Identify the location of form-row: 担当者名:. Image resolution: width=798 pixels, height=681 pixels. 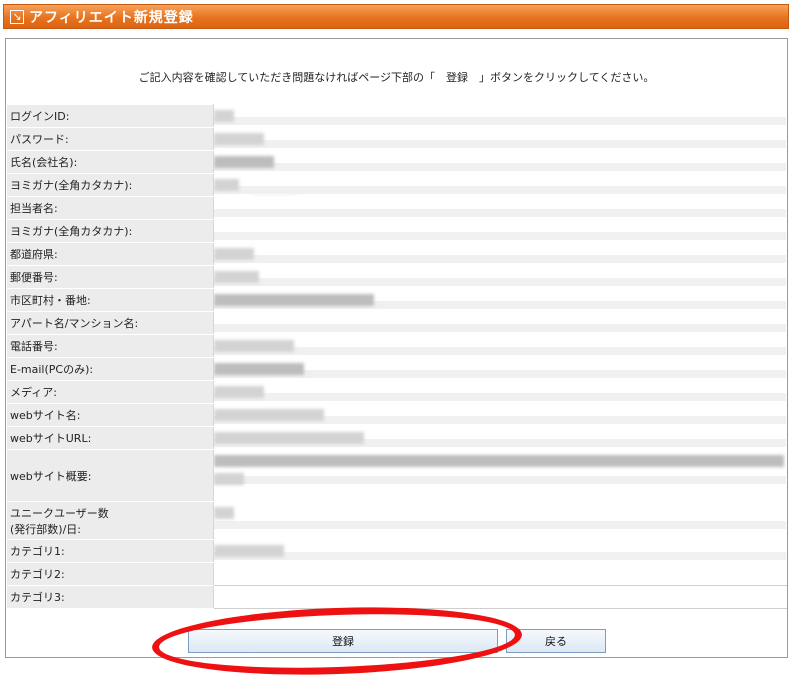
(396, 208).